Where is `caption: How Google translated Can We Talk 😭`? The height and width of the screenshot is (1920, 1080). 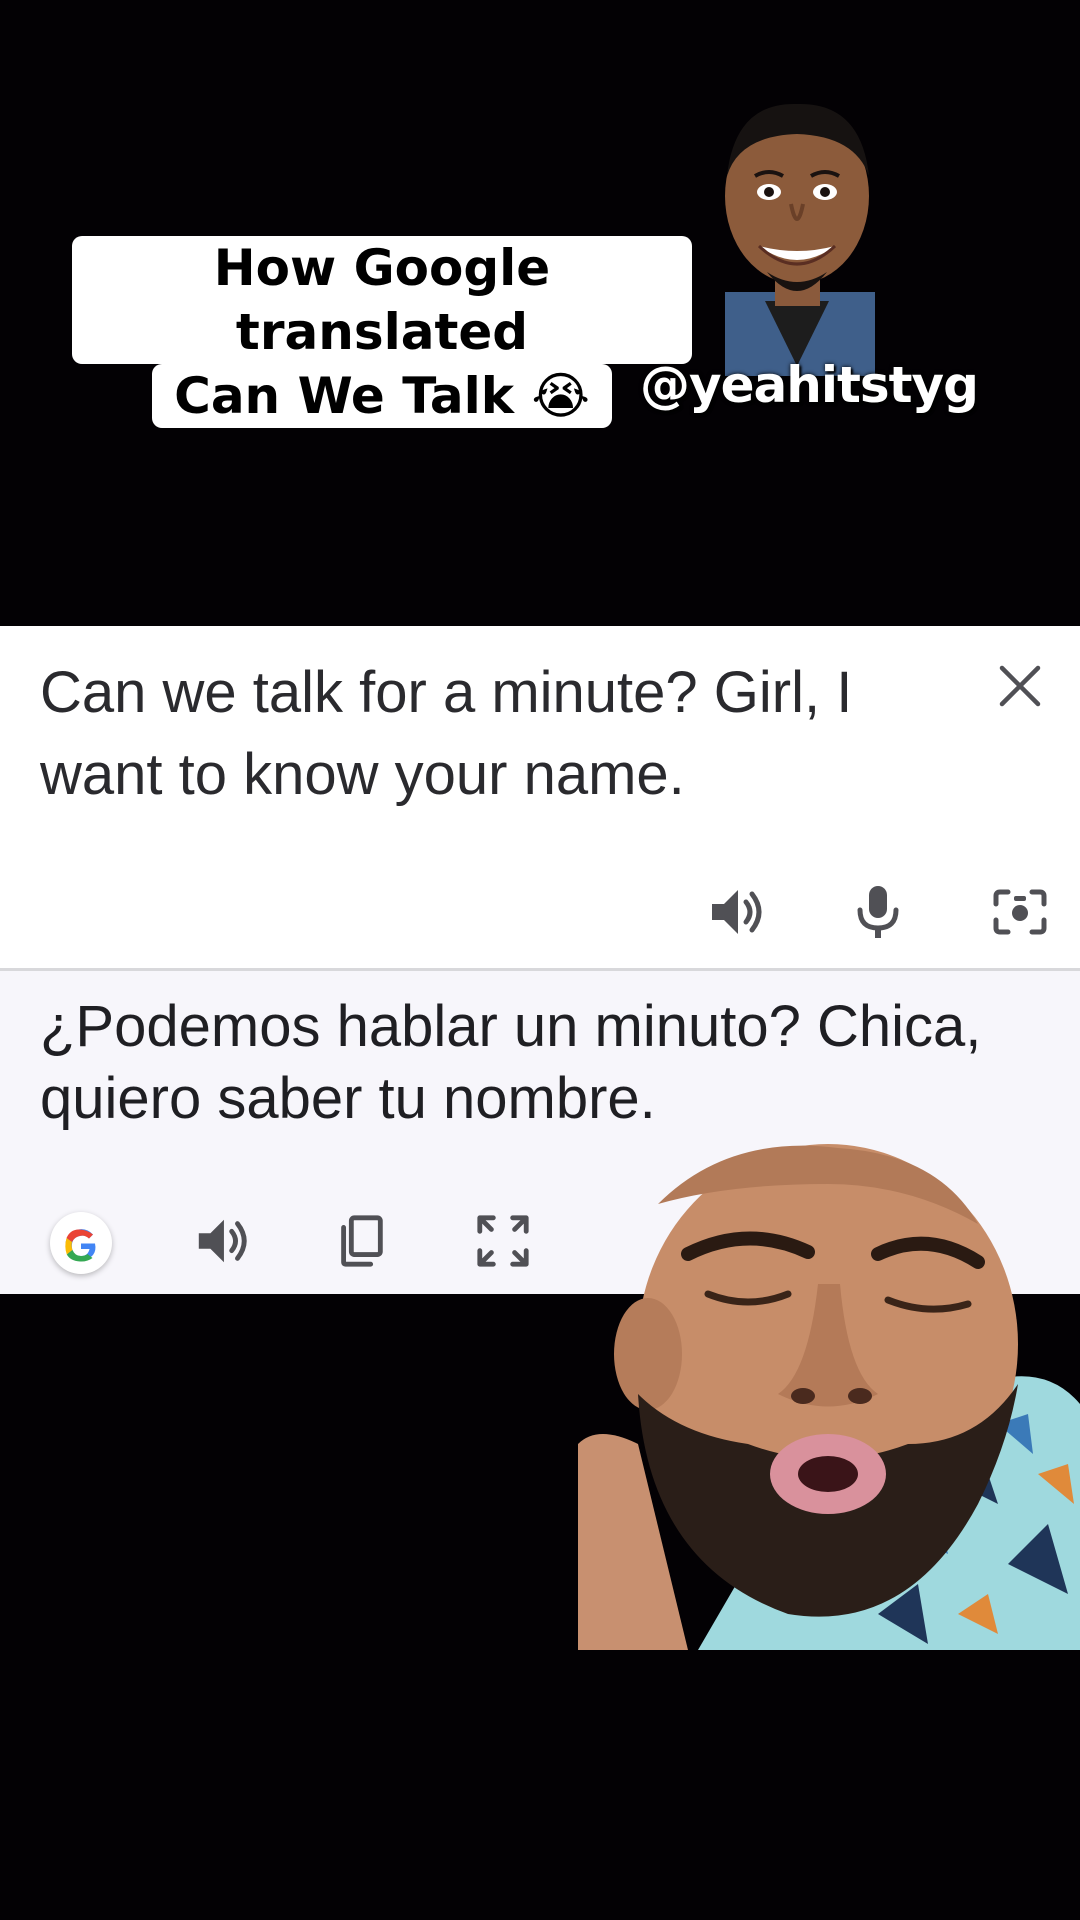
caption: How Google translated Can We Talk 😭 is located at coordinates (382, 332).